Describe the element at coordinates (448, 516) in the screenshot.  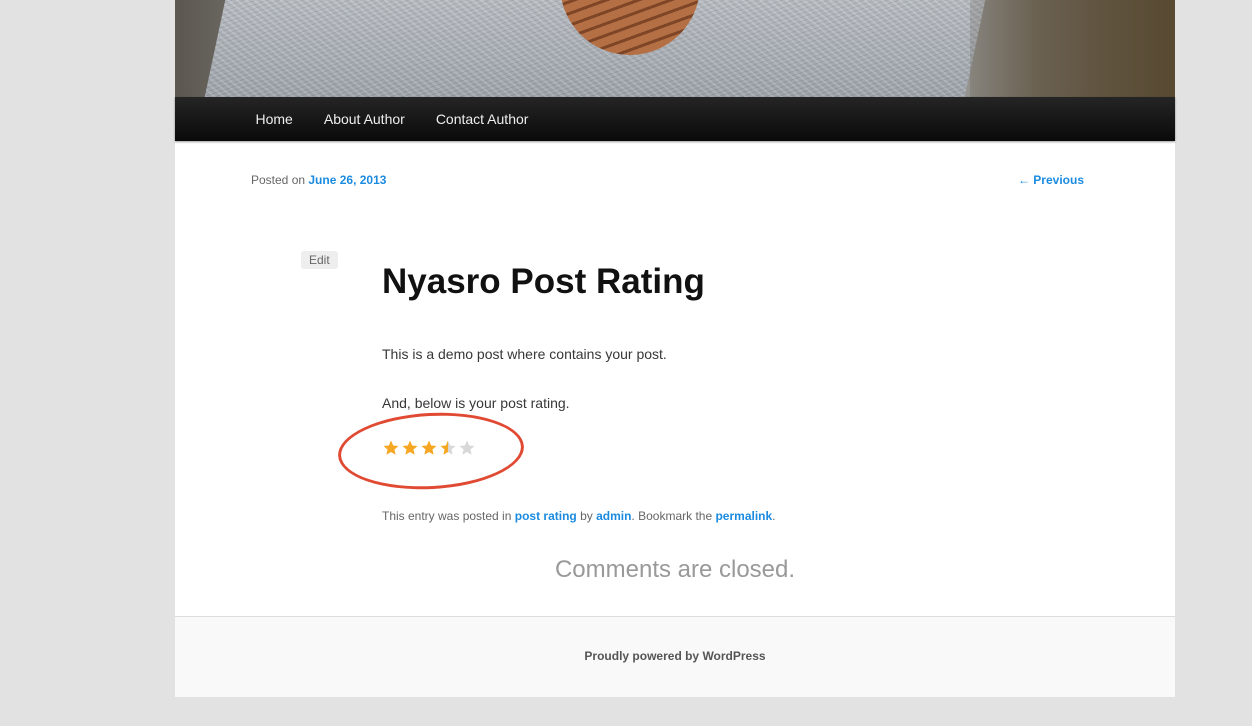
I see `meta-prefix: This entry was posted in` at that location.